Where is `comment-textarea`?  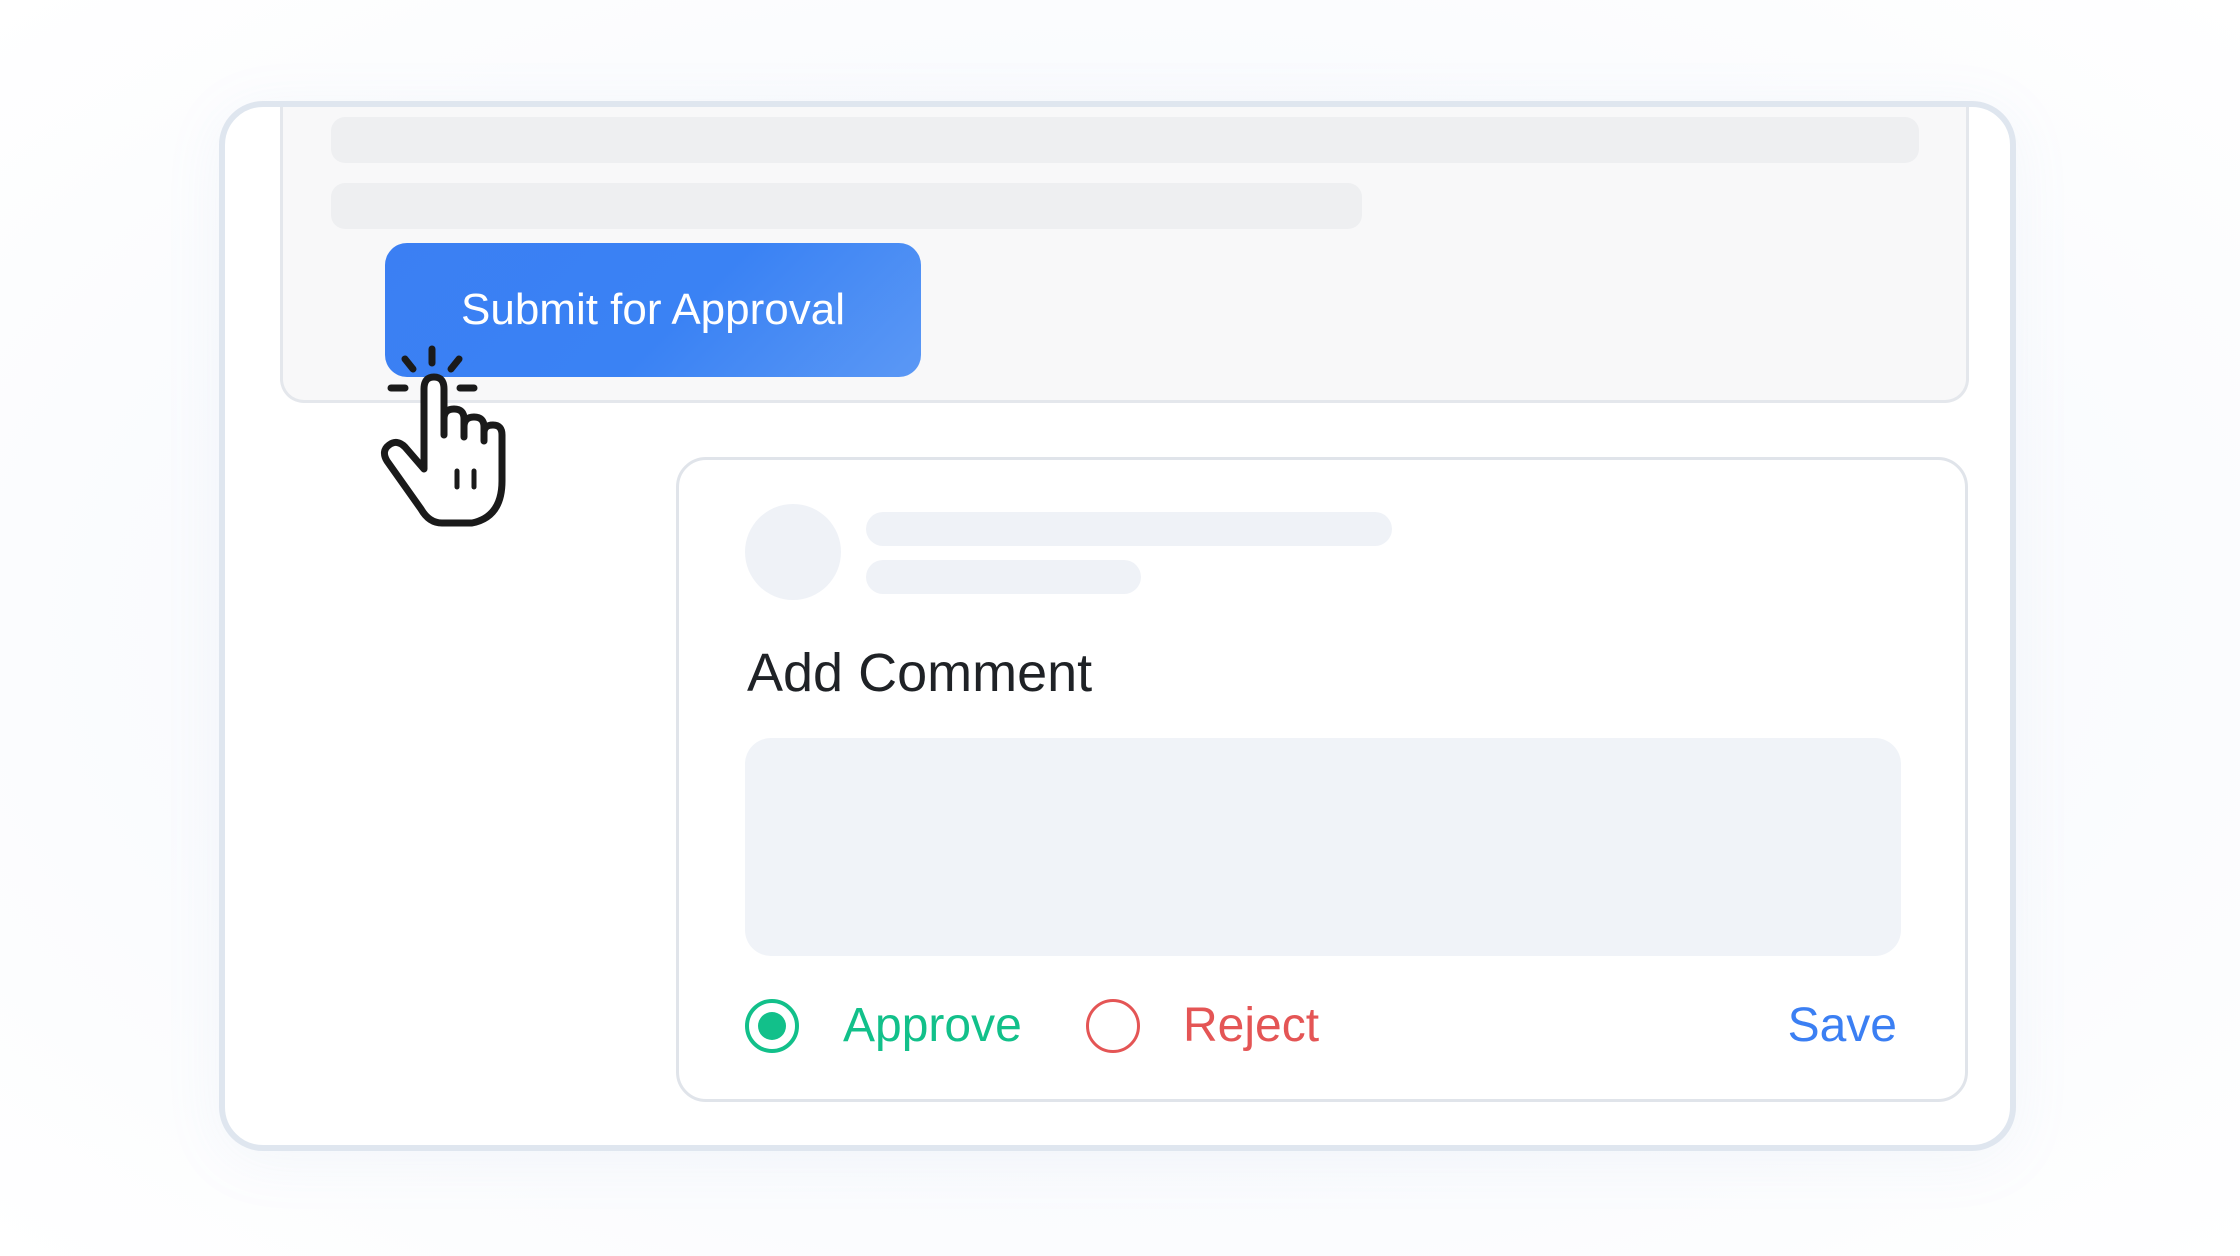 comment-textarea is located at coordinates (1323, 847).